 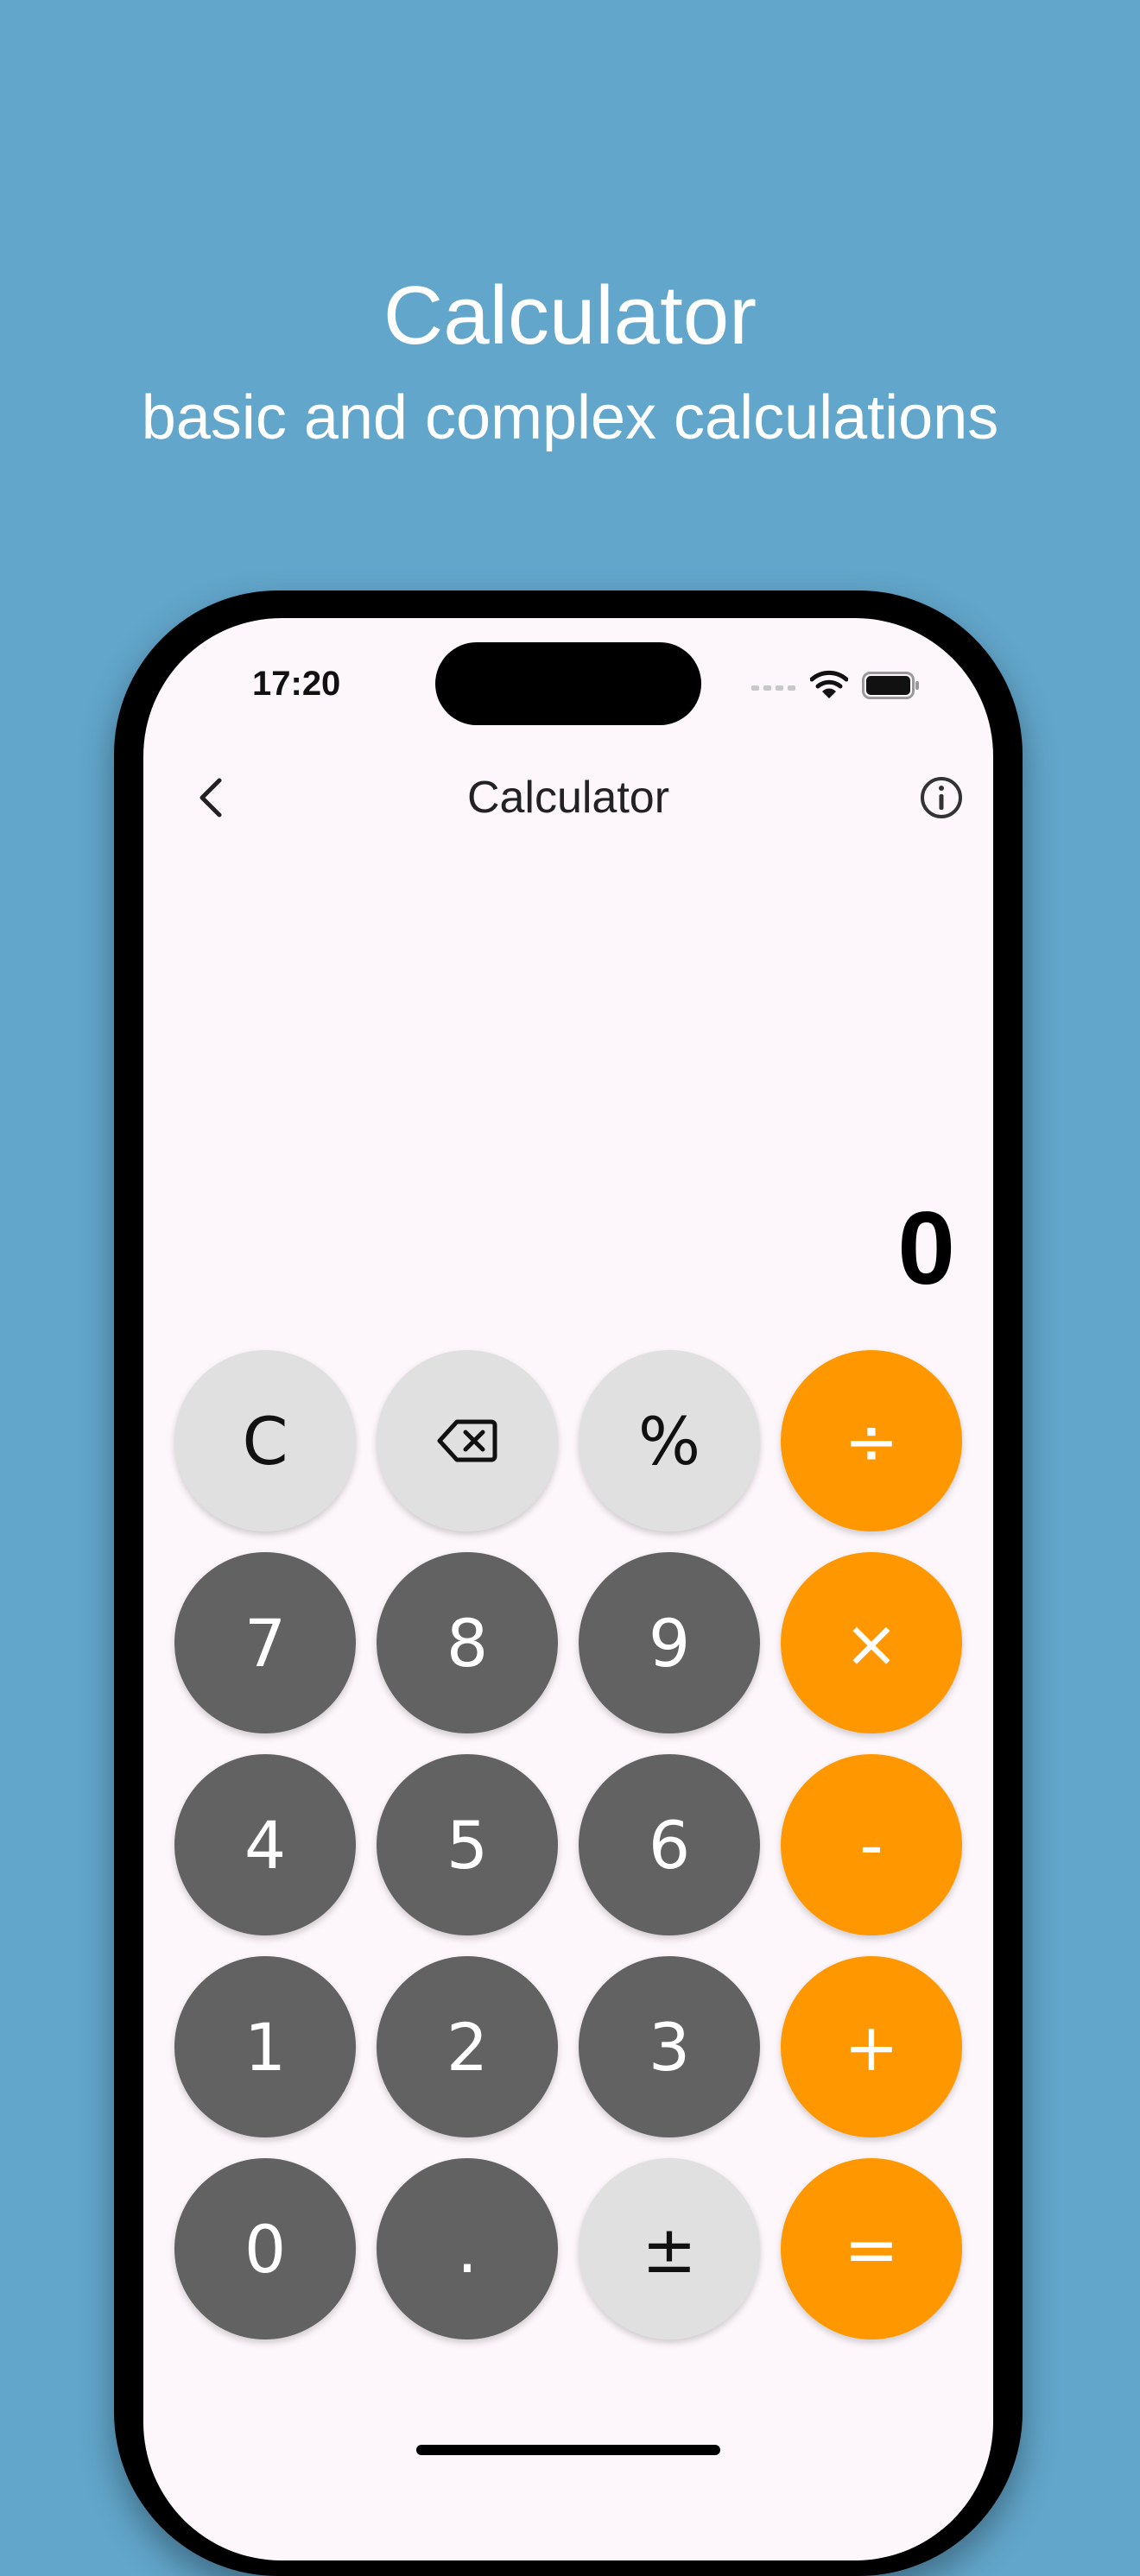 What do you see at coordinates (669, 2046) in the screenshot?
I see `digit-3-button: 3` at bounding box center [669, 2046].